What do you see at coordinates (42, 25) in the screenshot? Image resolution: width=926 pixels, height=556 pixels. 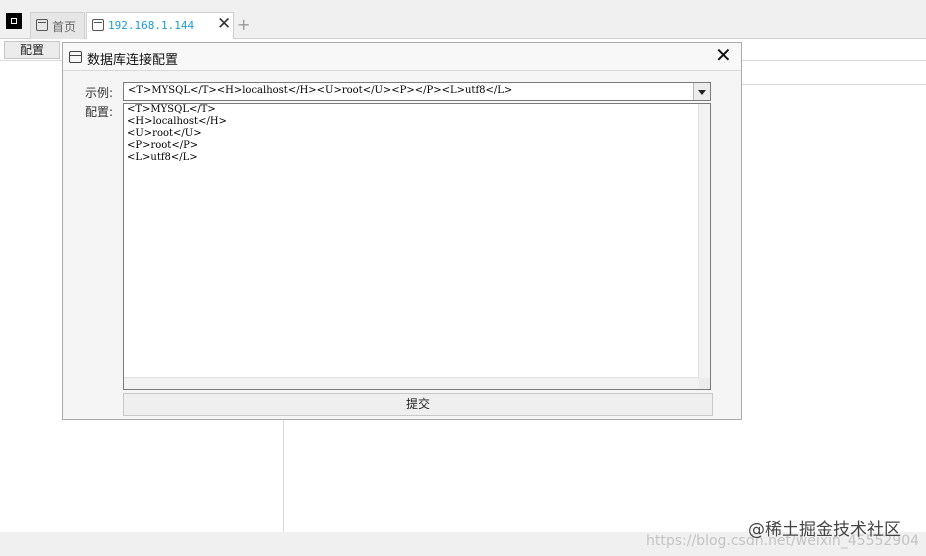 I see `home-page-icon` at bounding box center [42, 25].